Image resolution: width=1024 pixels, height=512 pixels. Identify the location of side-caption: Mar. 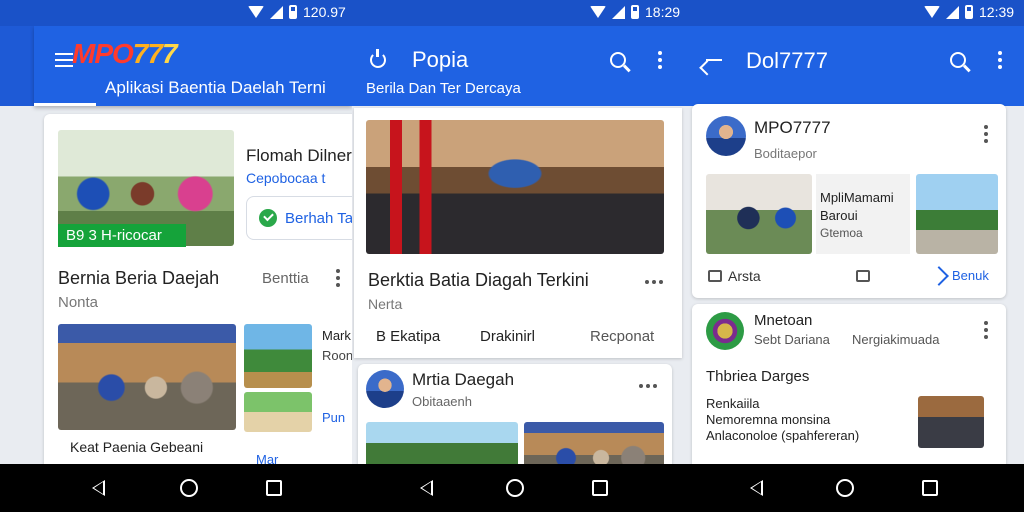
(267, 458).